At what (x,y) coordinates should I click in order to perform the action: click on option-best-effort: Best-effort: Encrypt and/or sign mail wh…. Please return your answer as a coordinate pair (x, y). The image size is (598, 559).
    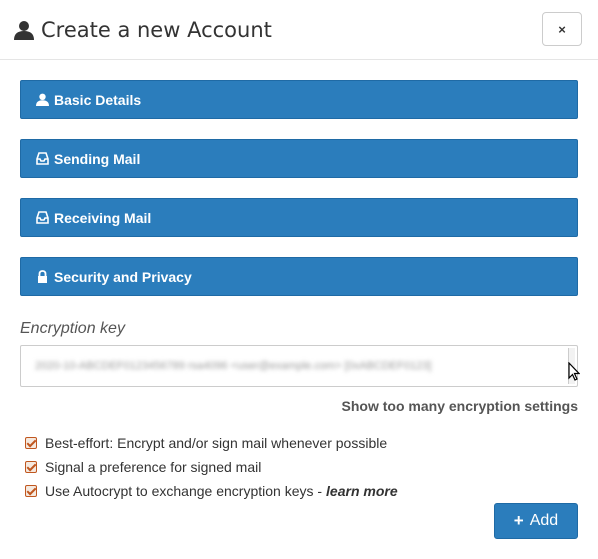
    Looking at the image, I should click on (206, 443).